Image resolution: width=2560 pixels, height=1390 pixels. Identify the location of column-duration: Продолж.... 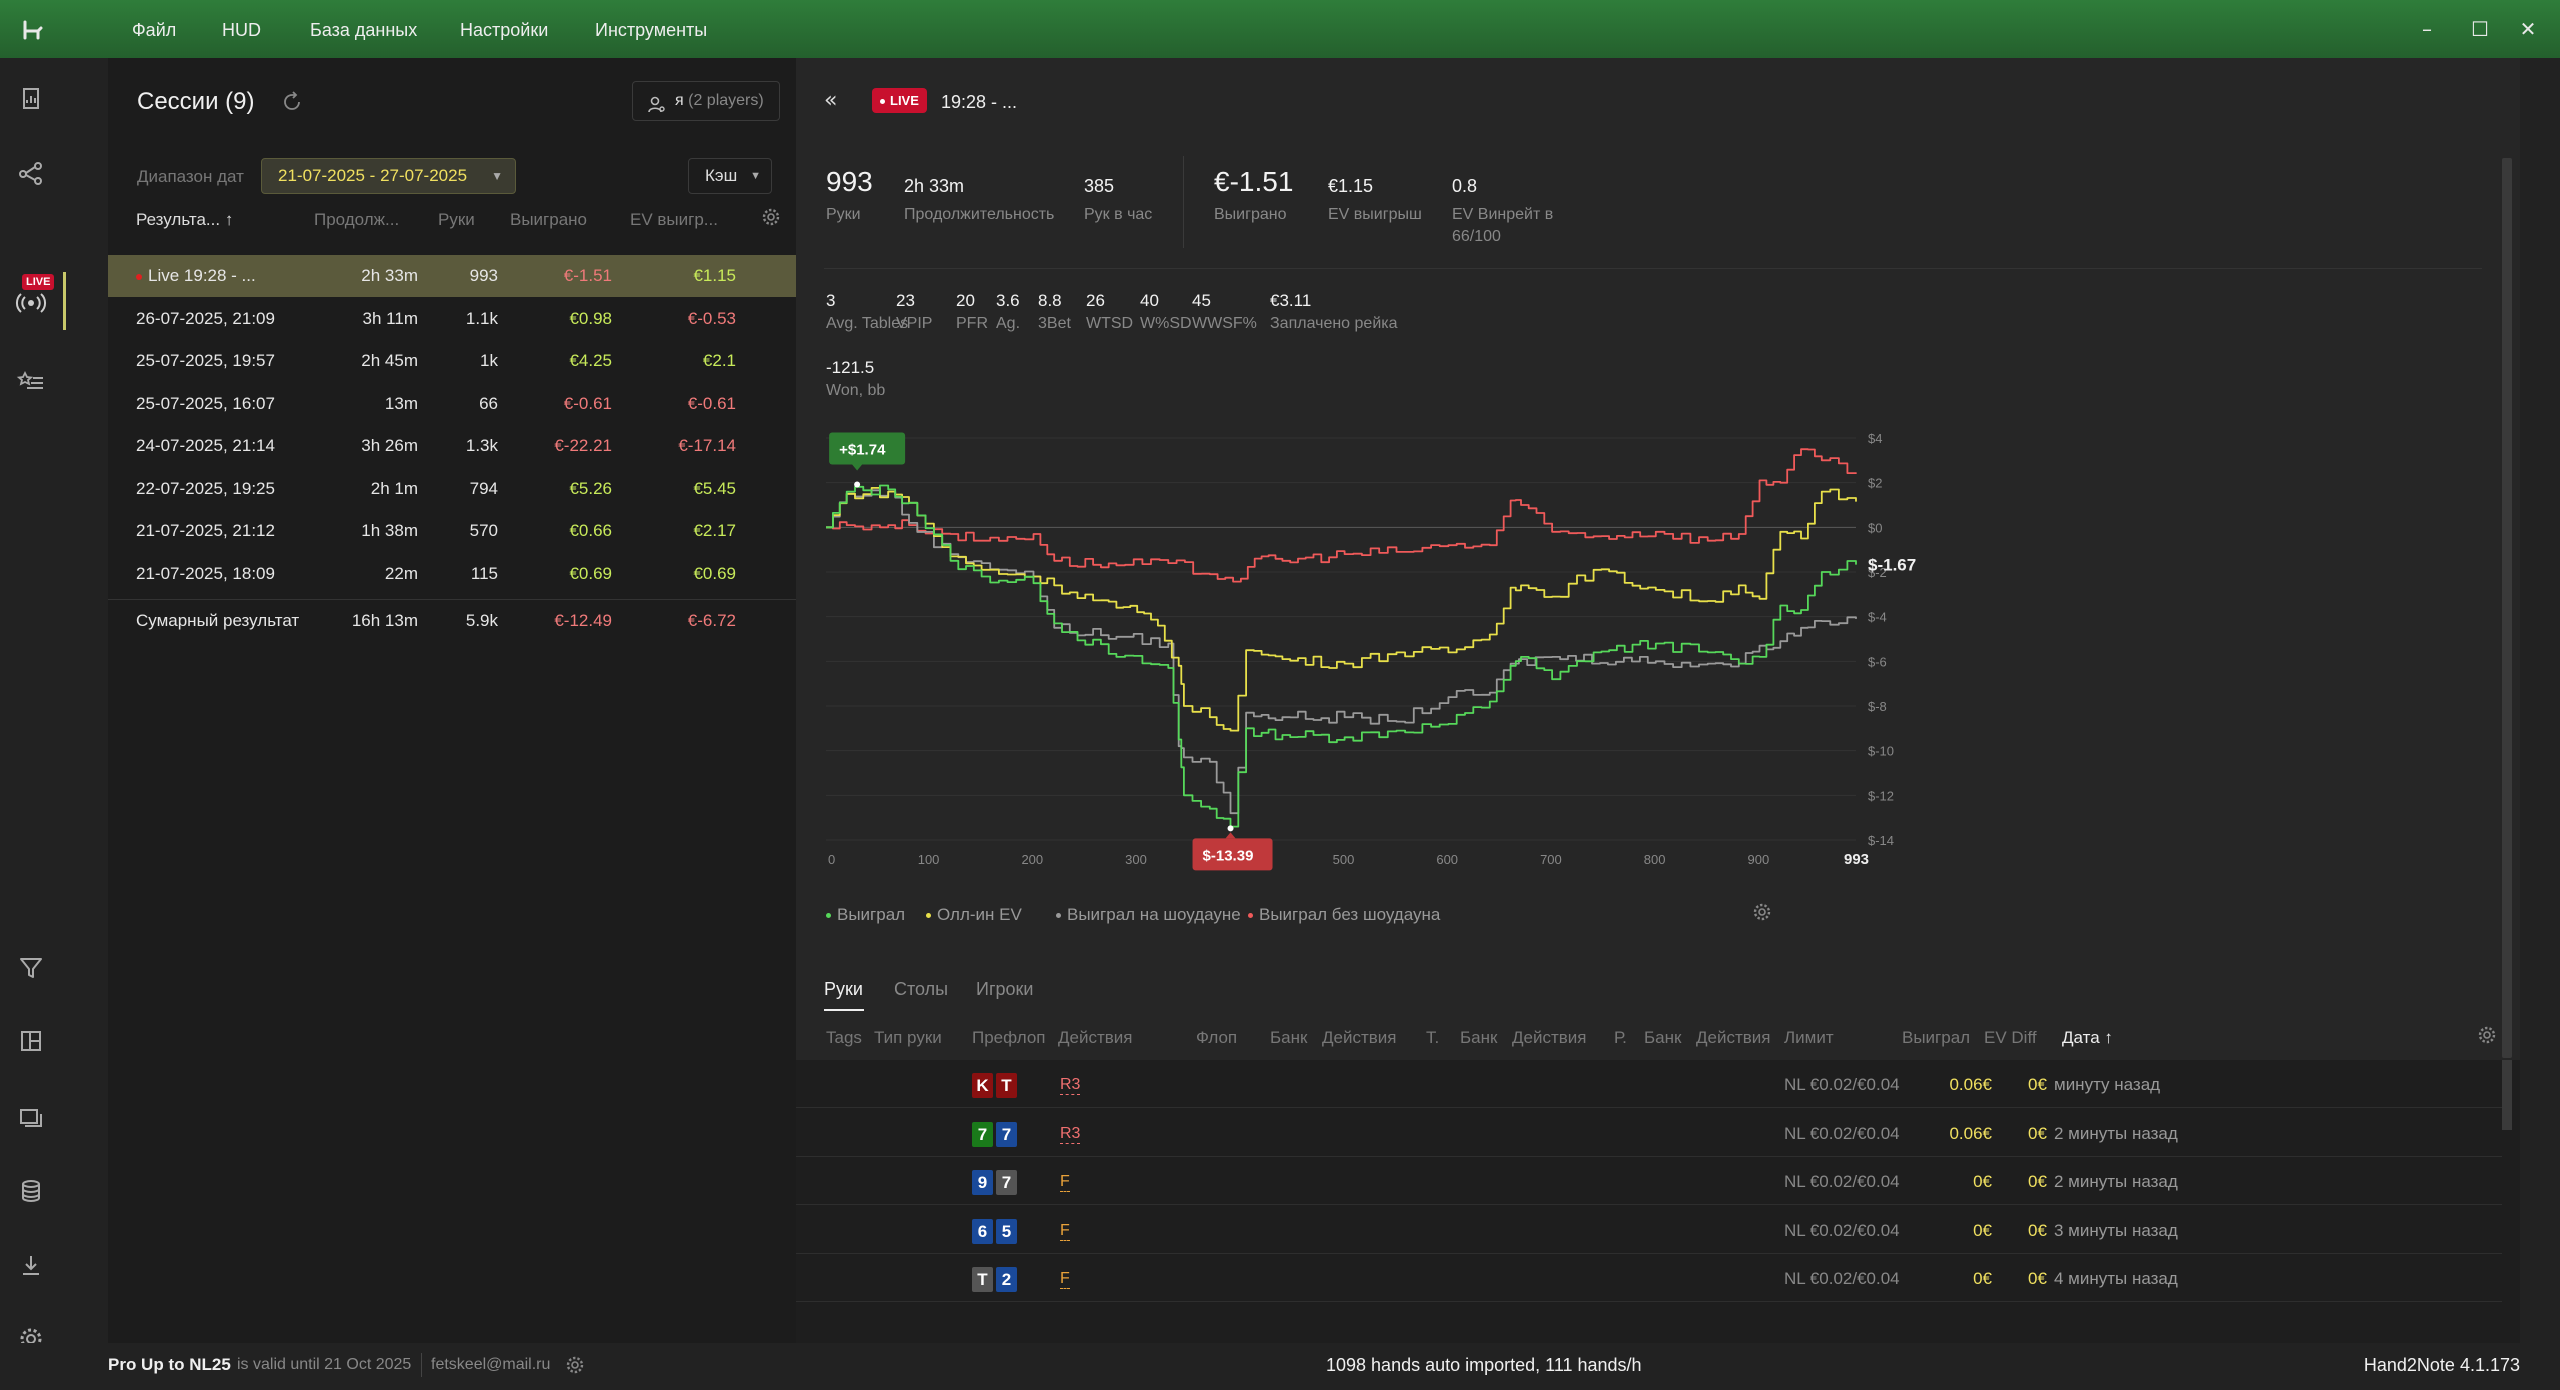
(356, 220).